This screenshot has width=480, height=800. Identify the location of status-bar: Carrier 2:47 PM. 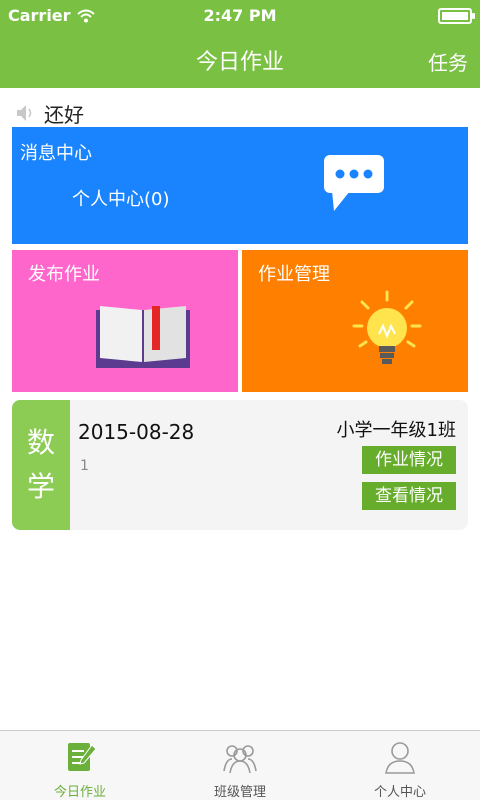
(240, 15).